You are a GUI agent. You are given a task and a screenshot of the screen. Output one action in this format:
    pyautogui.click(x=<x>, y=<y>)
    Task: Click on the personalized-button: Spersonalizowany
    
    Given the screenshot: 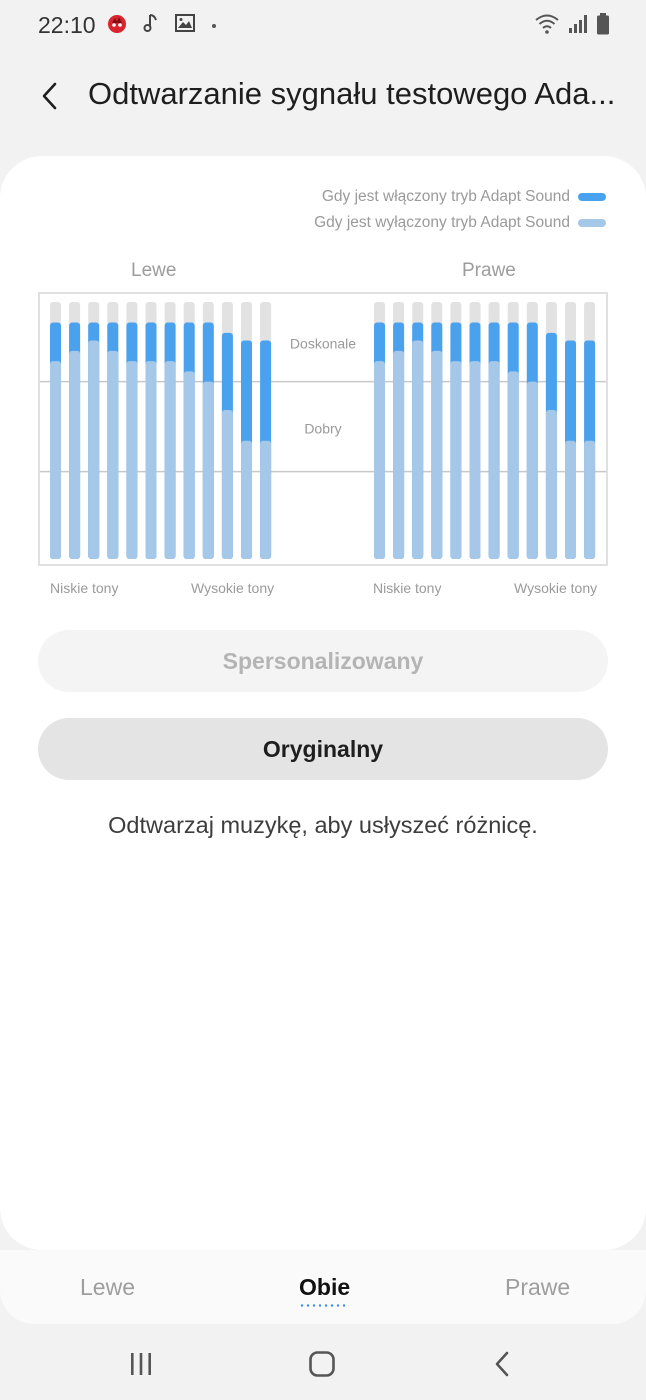 What is the action you would take?
    pyautogui.click(x=323, y=661)
    